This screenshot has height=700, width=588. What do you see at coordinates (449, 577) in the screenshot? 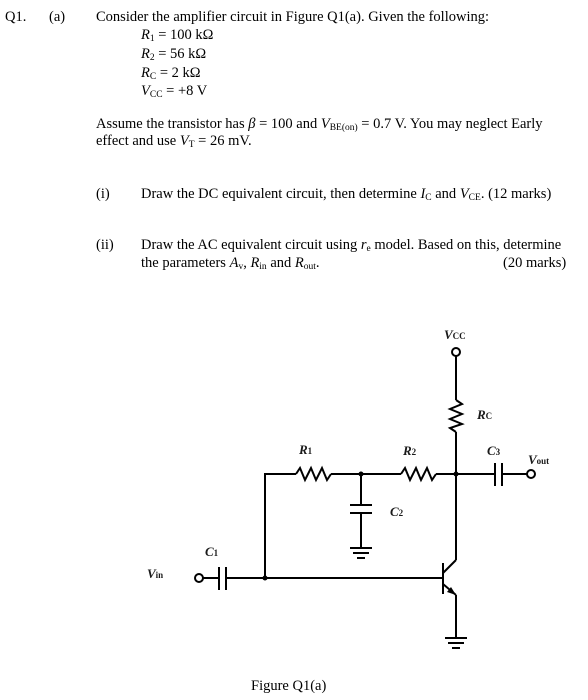
I see `npn-transistor` at bounding box center [449, 577].